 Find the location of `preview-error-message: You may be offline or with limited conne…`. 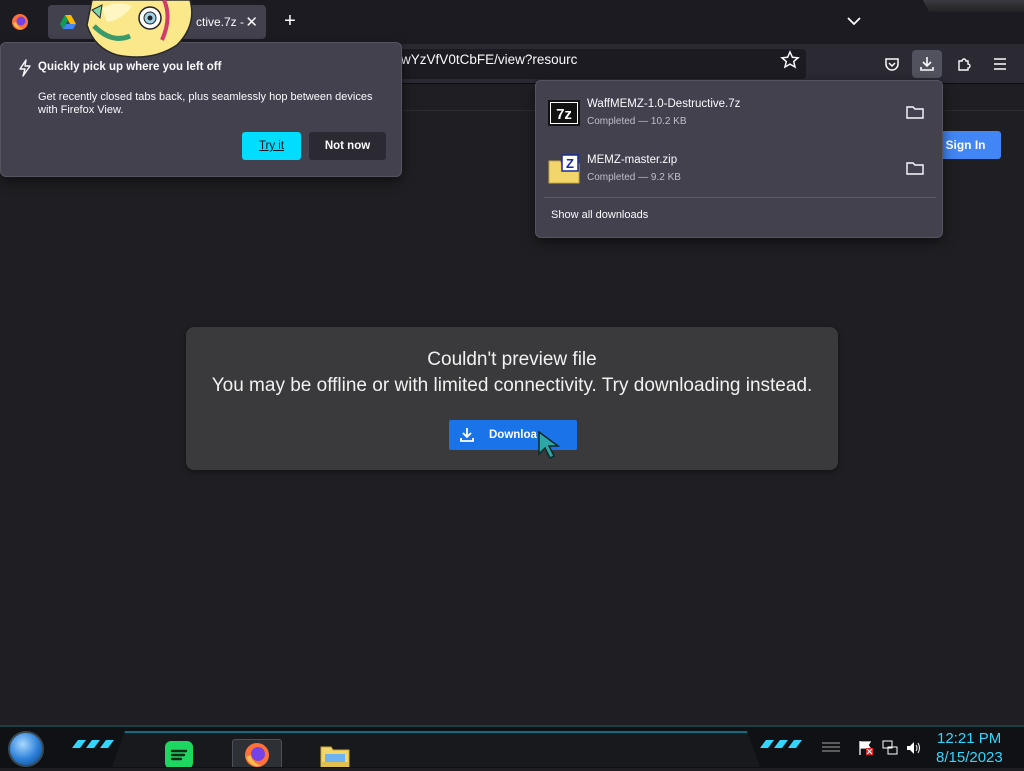

preview-error-message: You may be offline or with limited conne… is located at coordinates (512, 385).